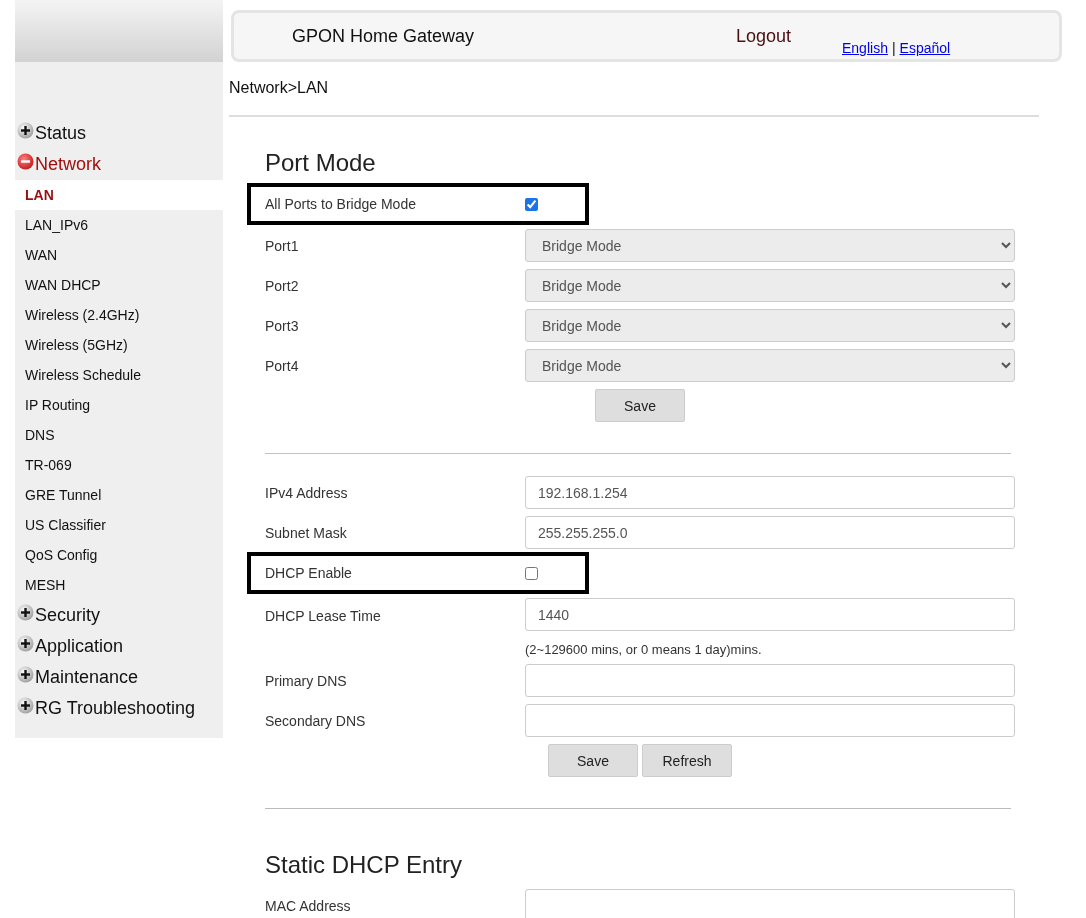  I want to click on menu-item: GRE Tunnel, so click(119, 495).